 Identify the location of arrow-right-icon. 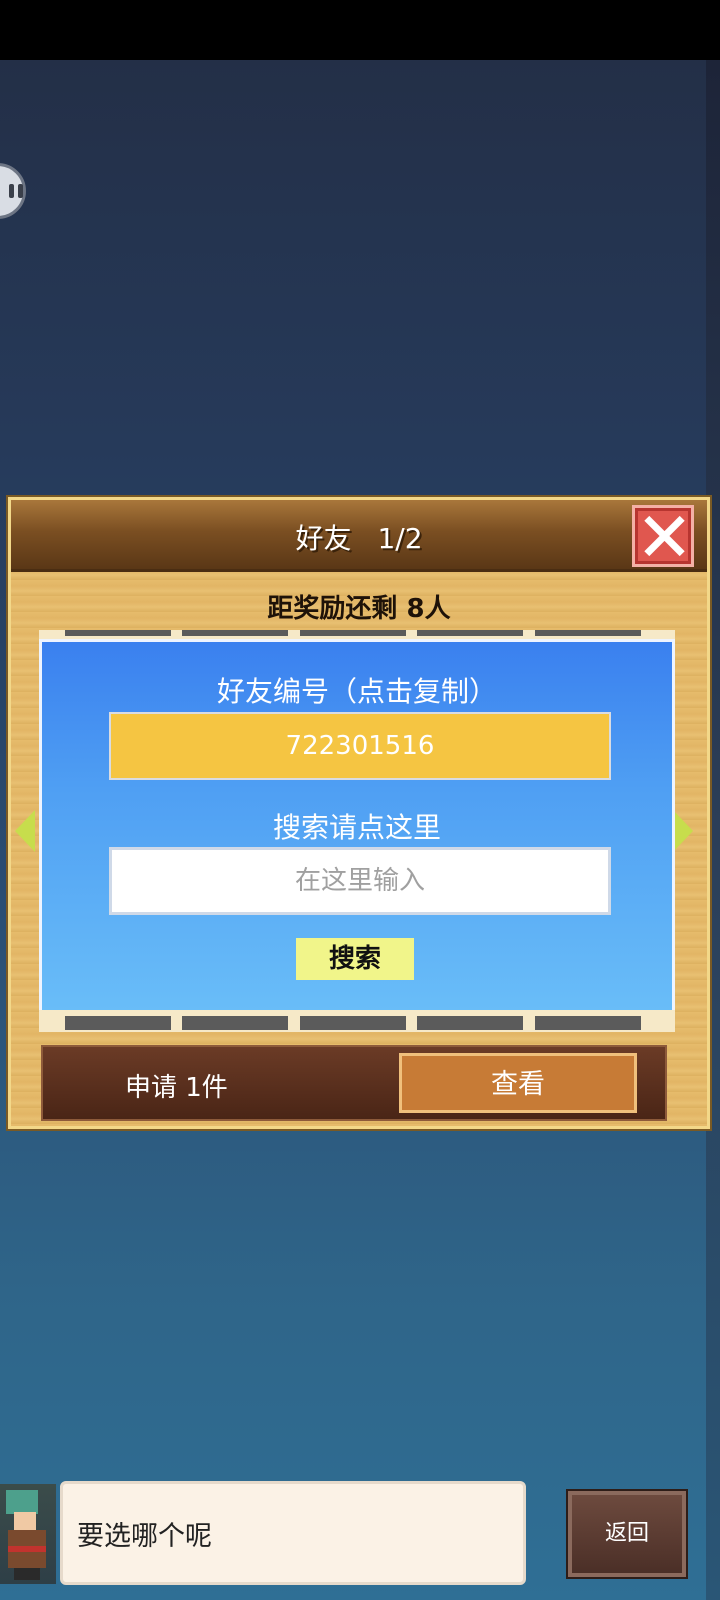
(683, 831).